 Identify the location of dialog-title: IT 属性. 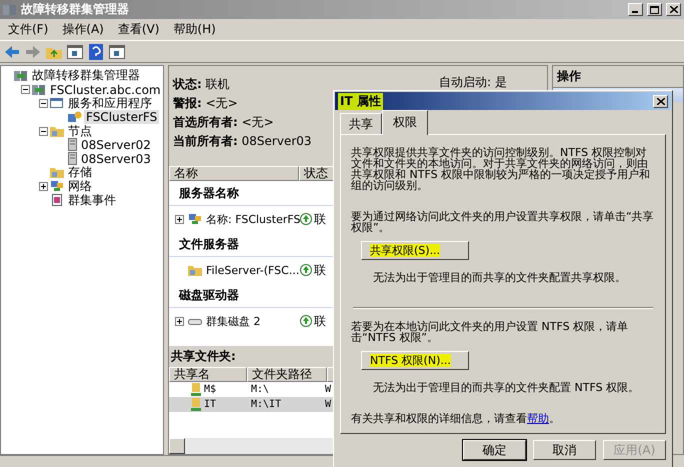
(360, 101).